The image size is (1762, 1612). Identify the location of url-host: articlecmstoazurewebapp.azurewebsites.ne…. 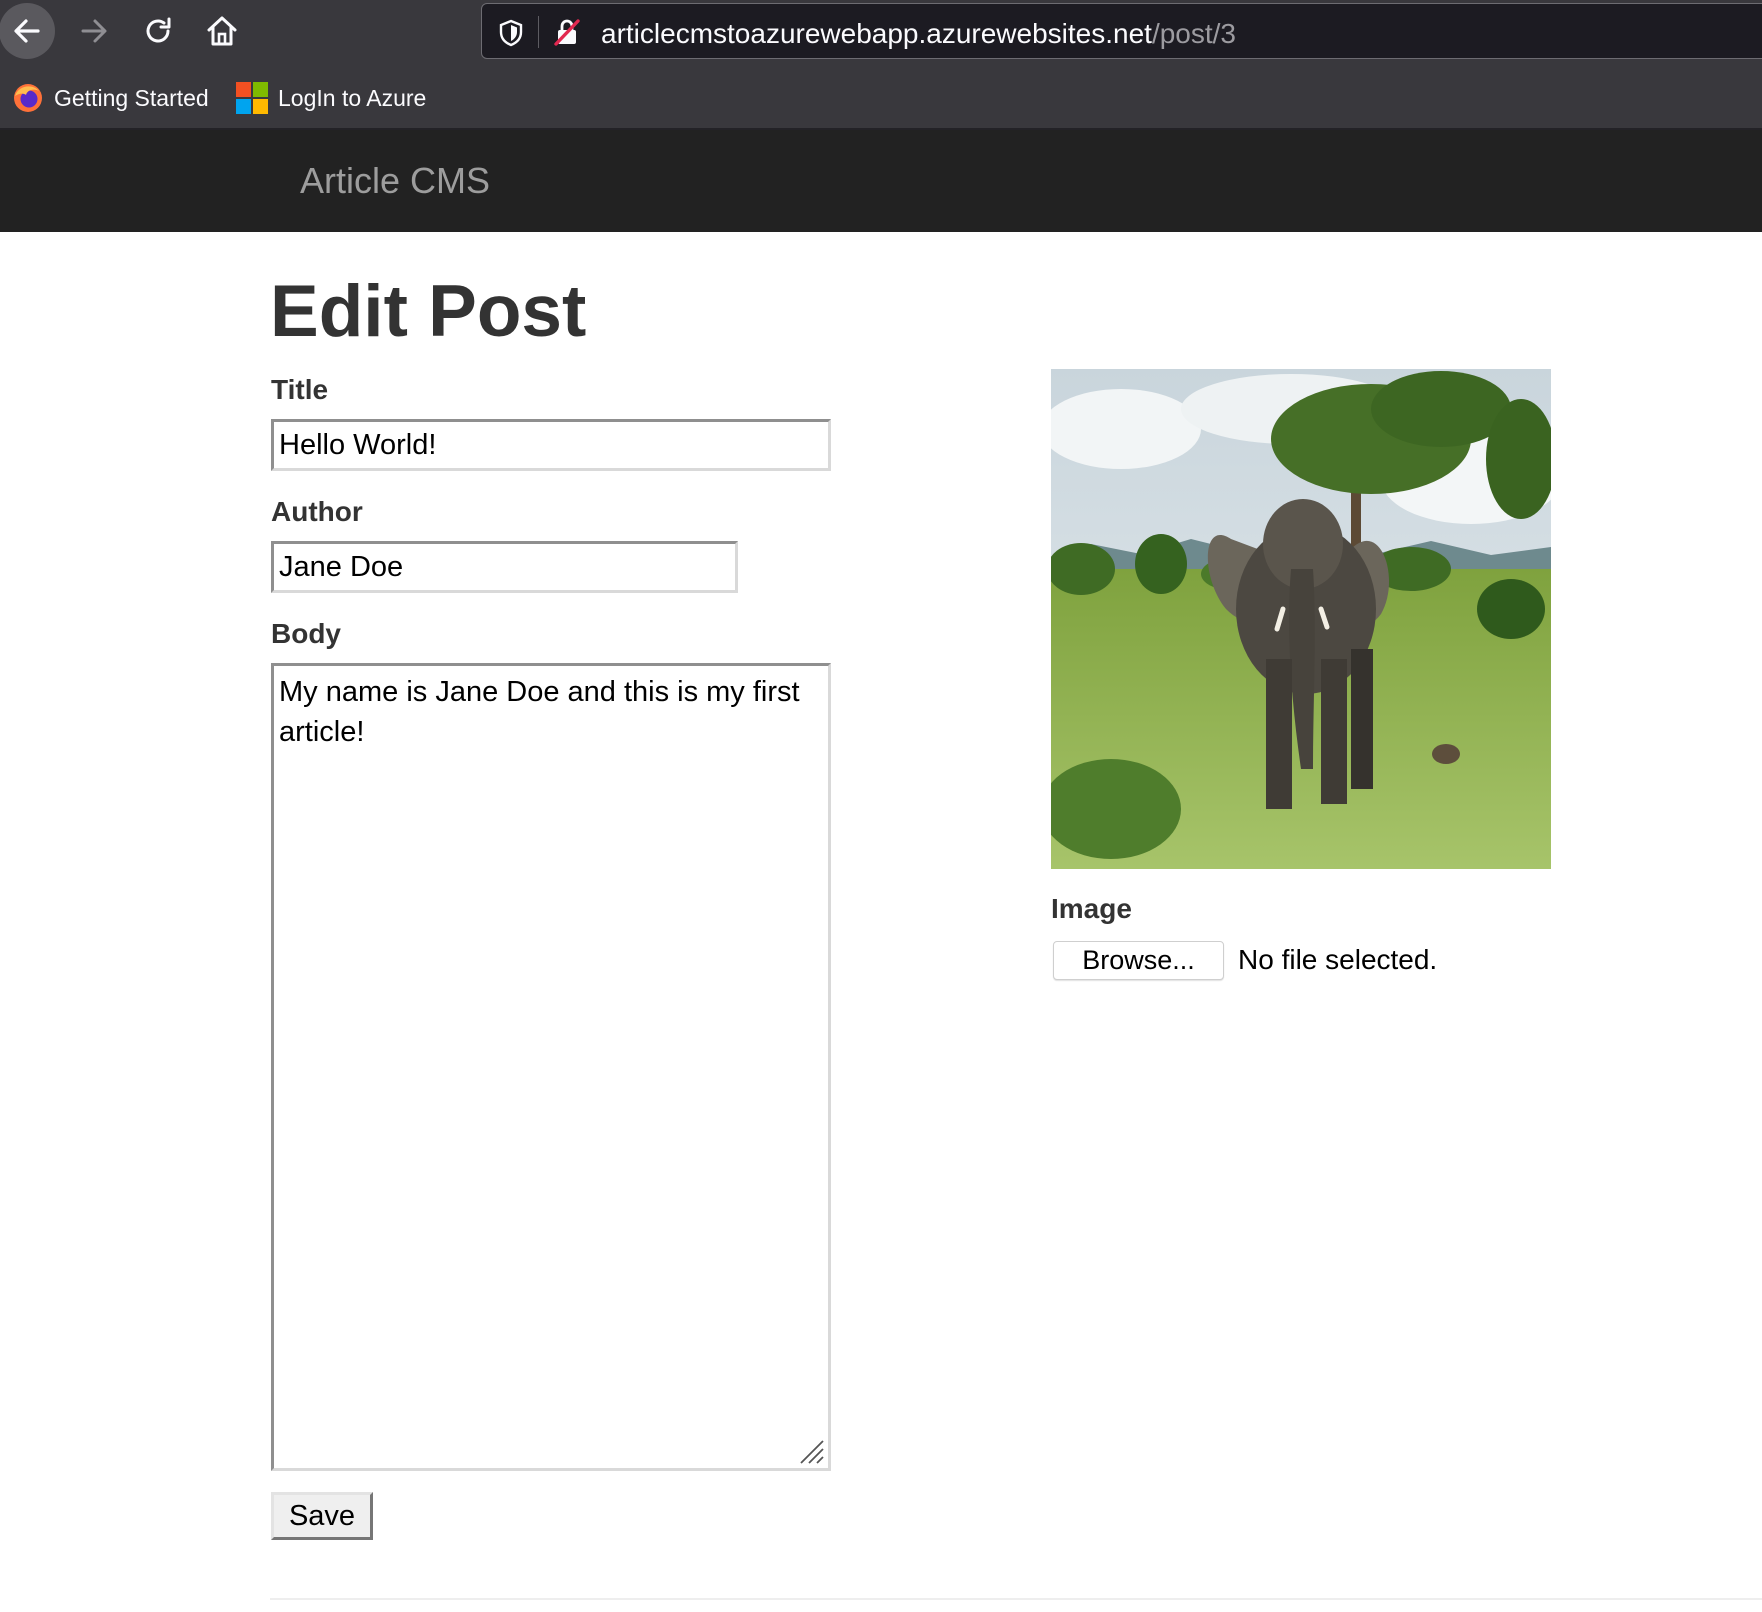
(876, 33).